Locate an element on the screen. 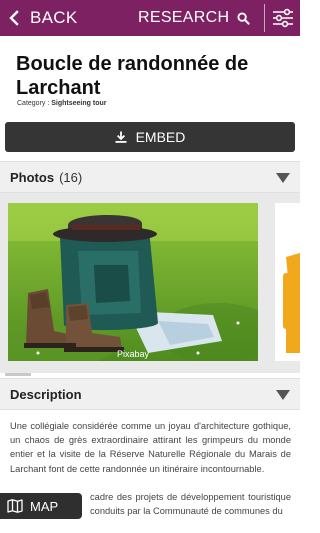  research-button: RESEARCH is located at coordinates (194, 18).